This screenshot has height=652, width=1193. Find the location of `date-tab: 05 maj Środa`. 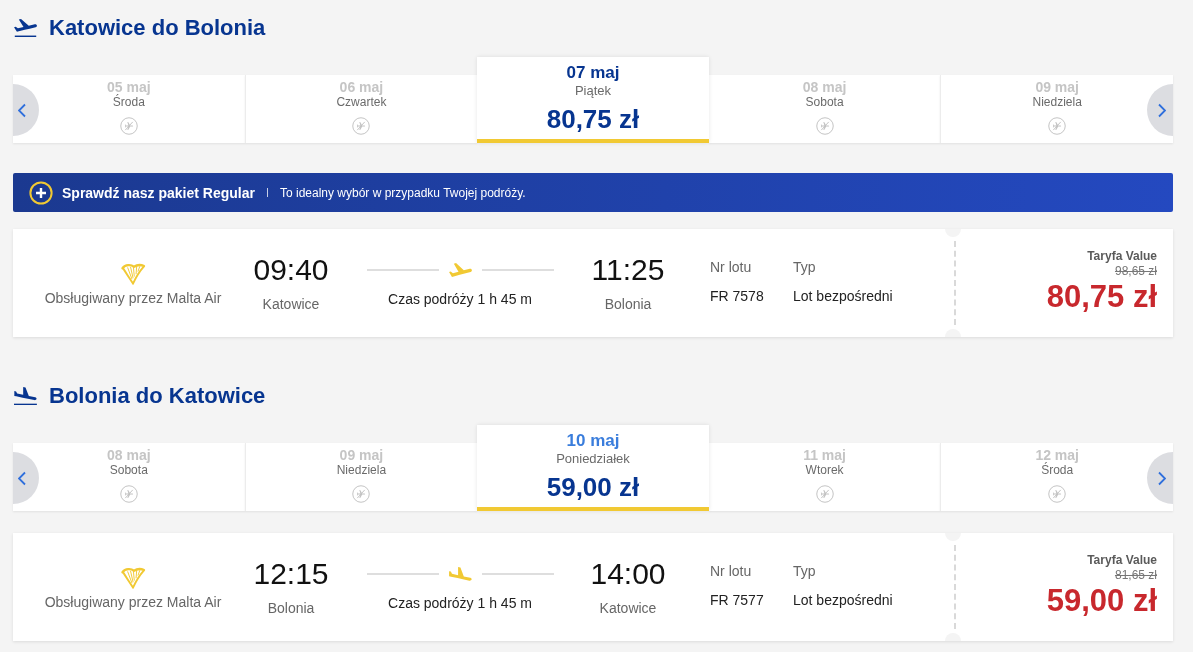

date-tab: 05 maj Środa is located at coordinates (129, 109).